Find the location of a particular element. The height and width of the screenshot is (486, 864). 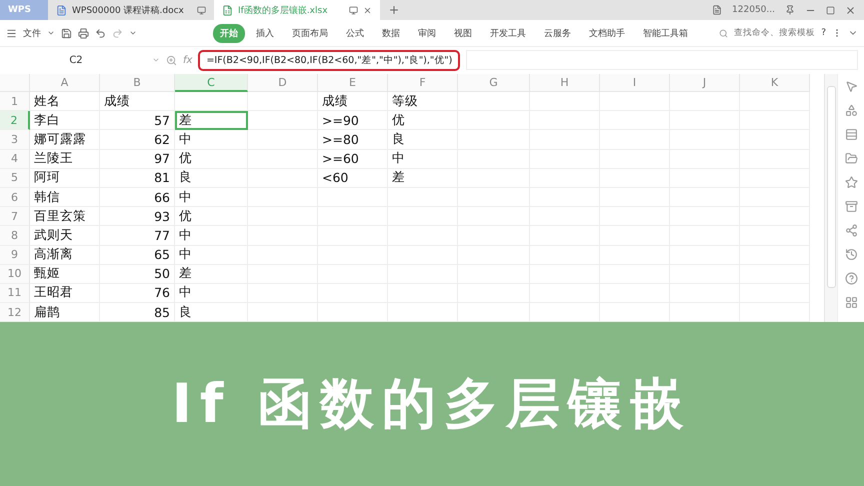

scrollbar is located at coordinates (830, 198).